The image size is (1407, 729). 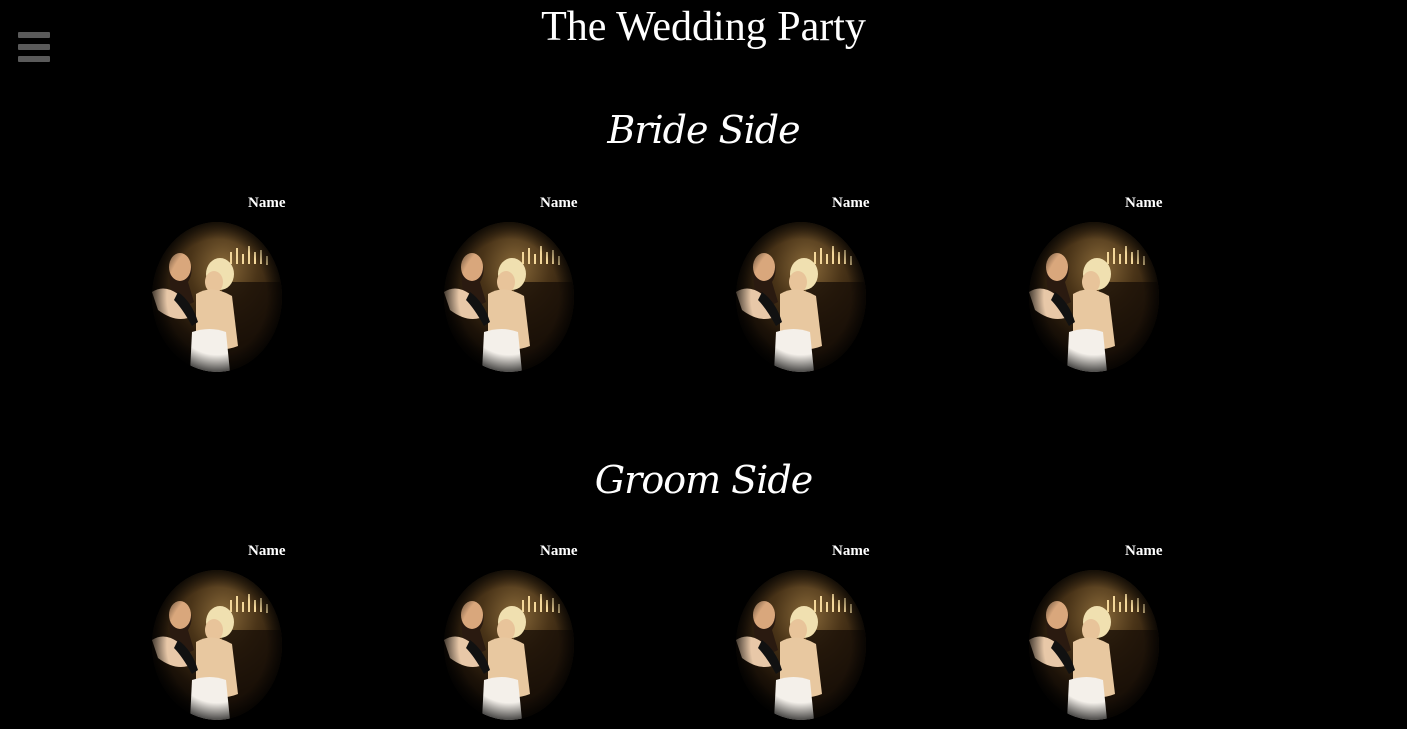 I want to click on groom-side-heading: Groom Side, so click(x=703, y=480).